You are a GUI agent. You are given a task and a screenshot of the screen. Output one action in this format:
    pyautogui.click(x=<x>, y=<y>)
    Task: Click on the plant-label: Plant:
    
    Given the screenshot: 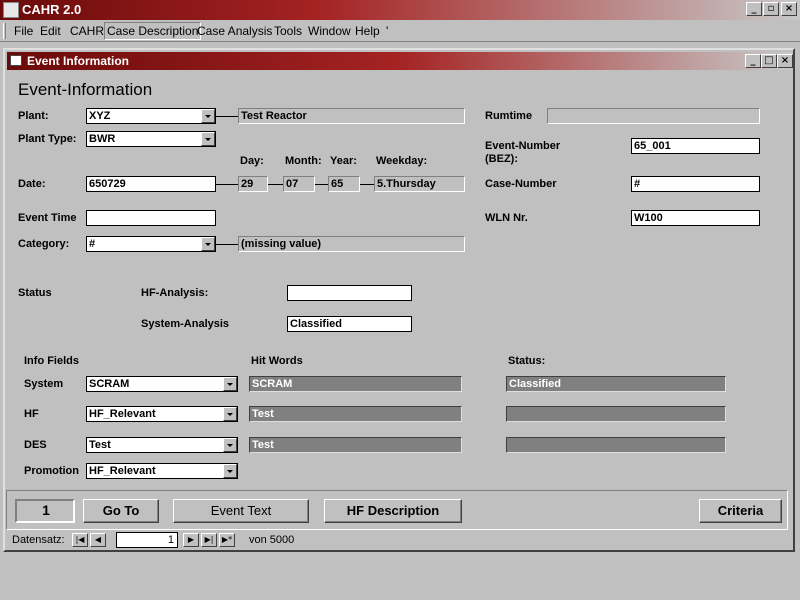 What is the action you would take?
    pyautogui.click(x=33, y=116)
    